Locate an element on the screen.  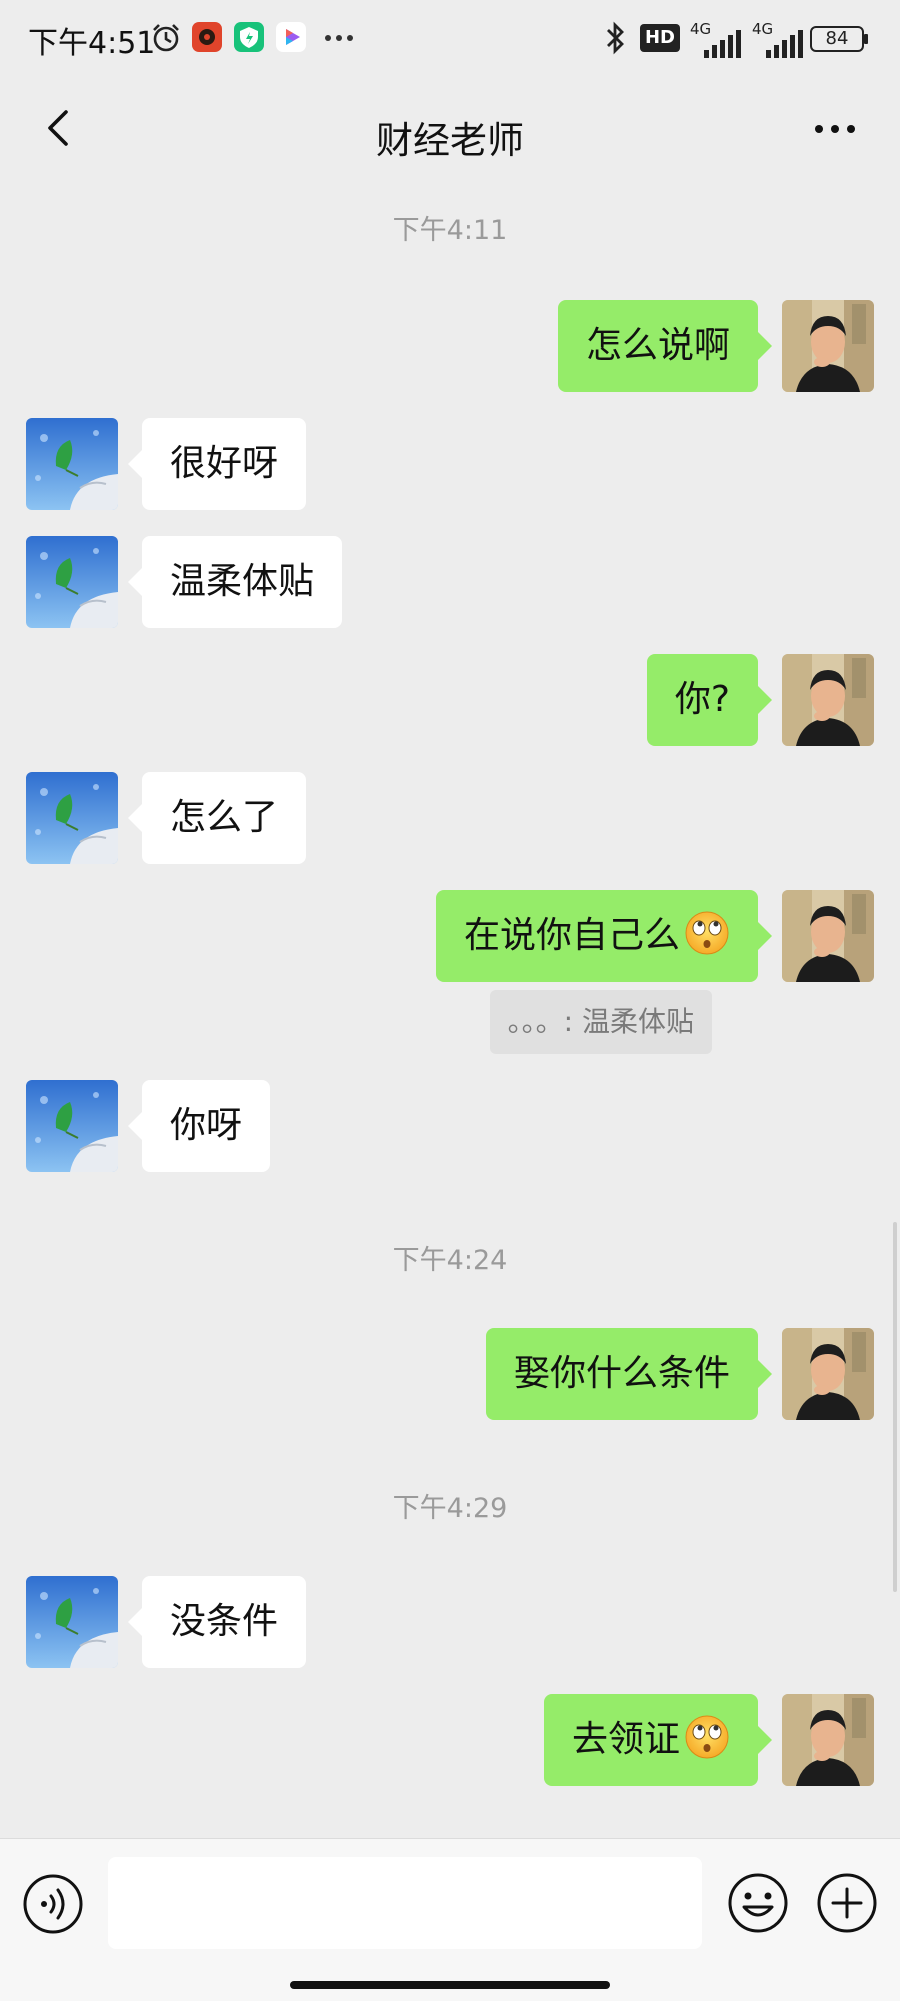
quoted-reply: 。。。: 温柔体贴 is located at coordinates (600, 1022).